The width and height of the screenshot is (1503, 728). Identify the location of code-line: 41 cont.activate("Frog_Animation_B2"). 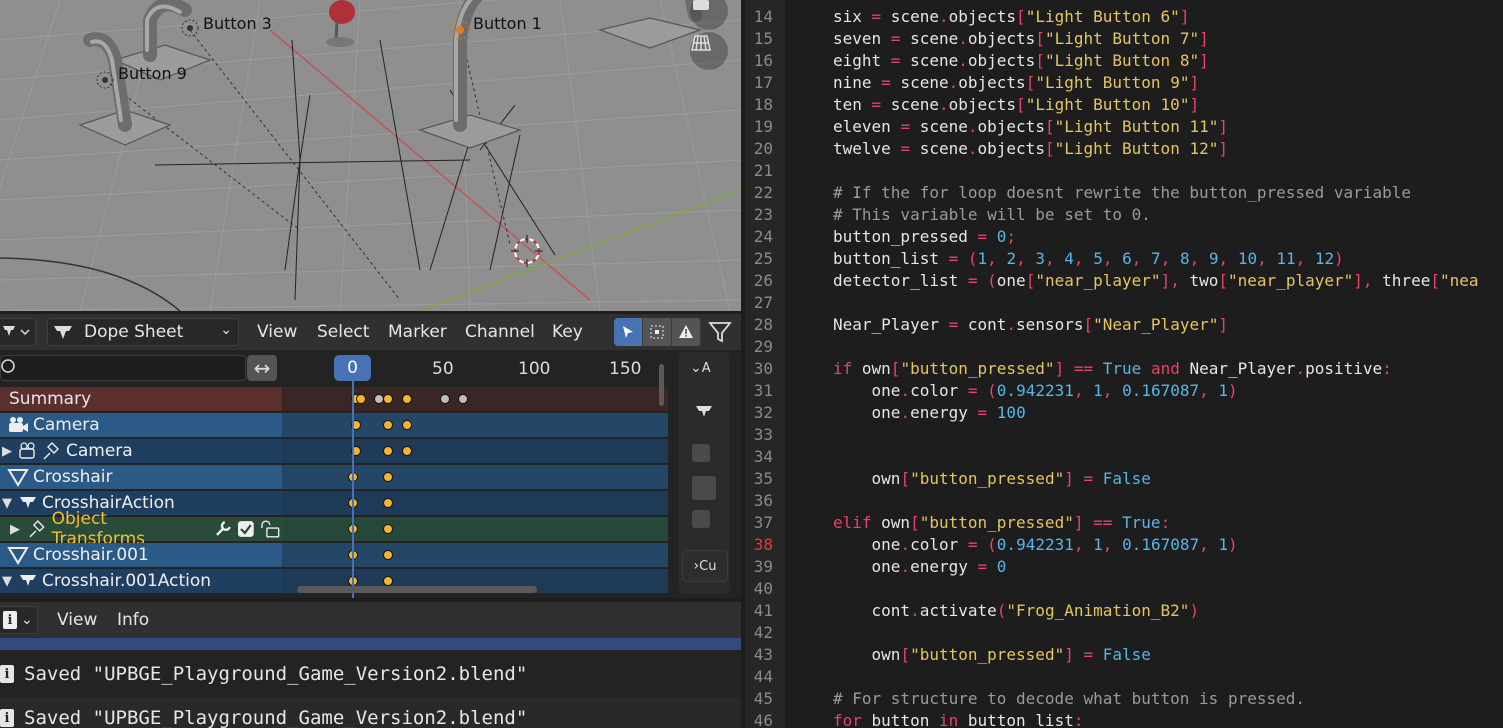
(1124, 611).